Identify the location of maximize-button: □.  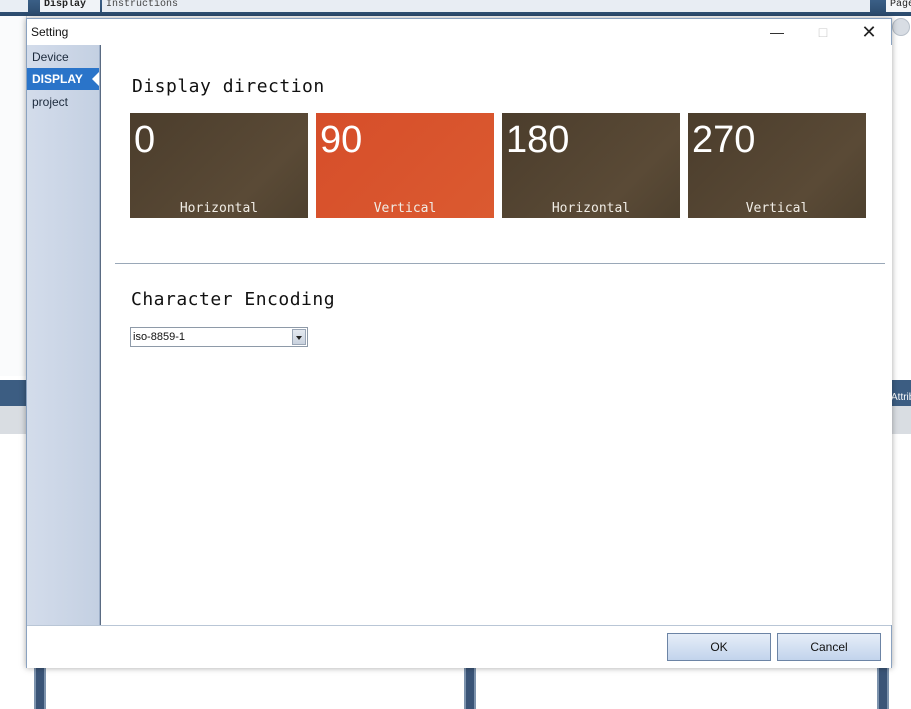
(823, 32).